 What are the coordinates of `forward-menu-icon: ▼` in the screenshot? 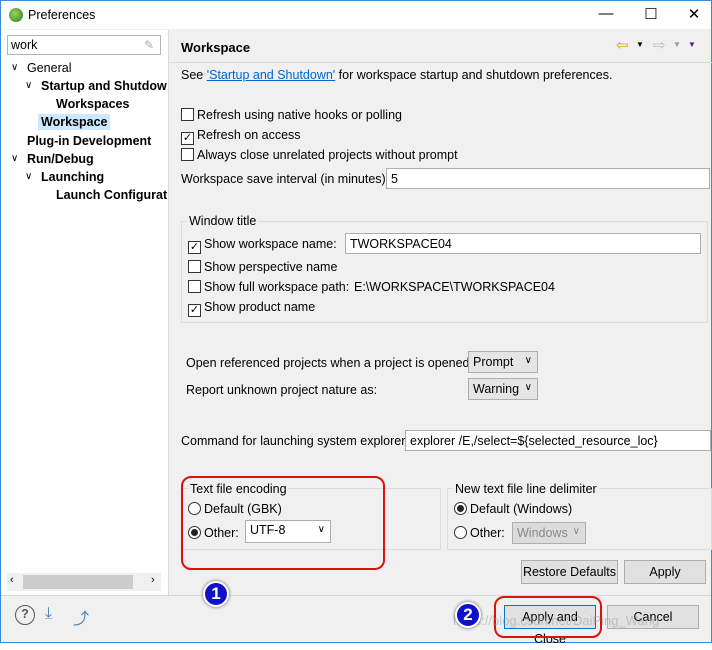 It's located at (677, 44).